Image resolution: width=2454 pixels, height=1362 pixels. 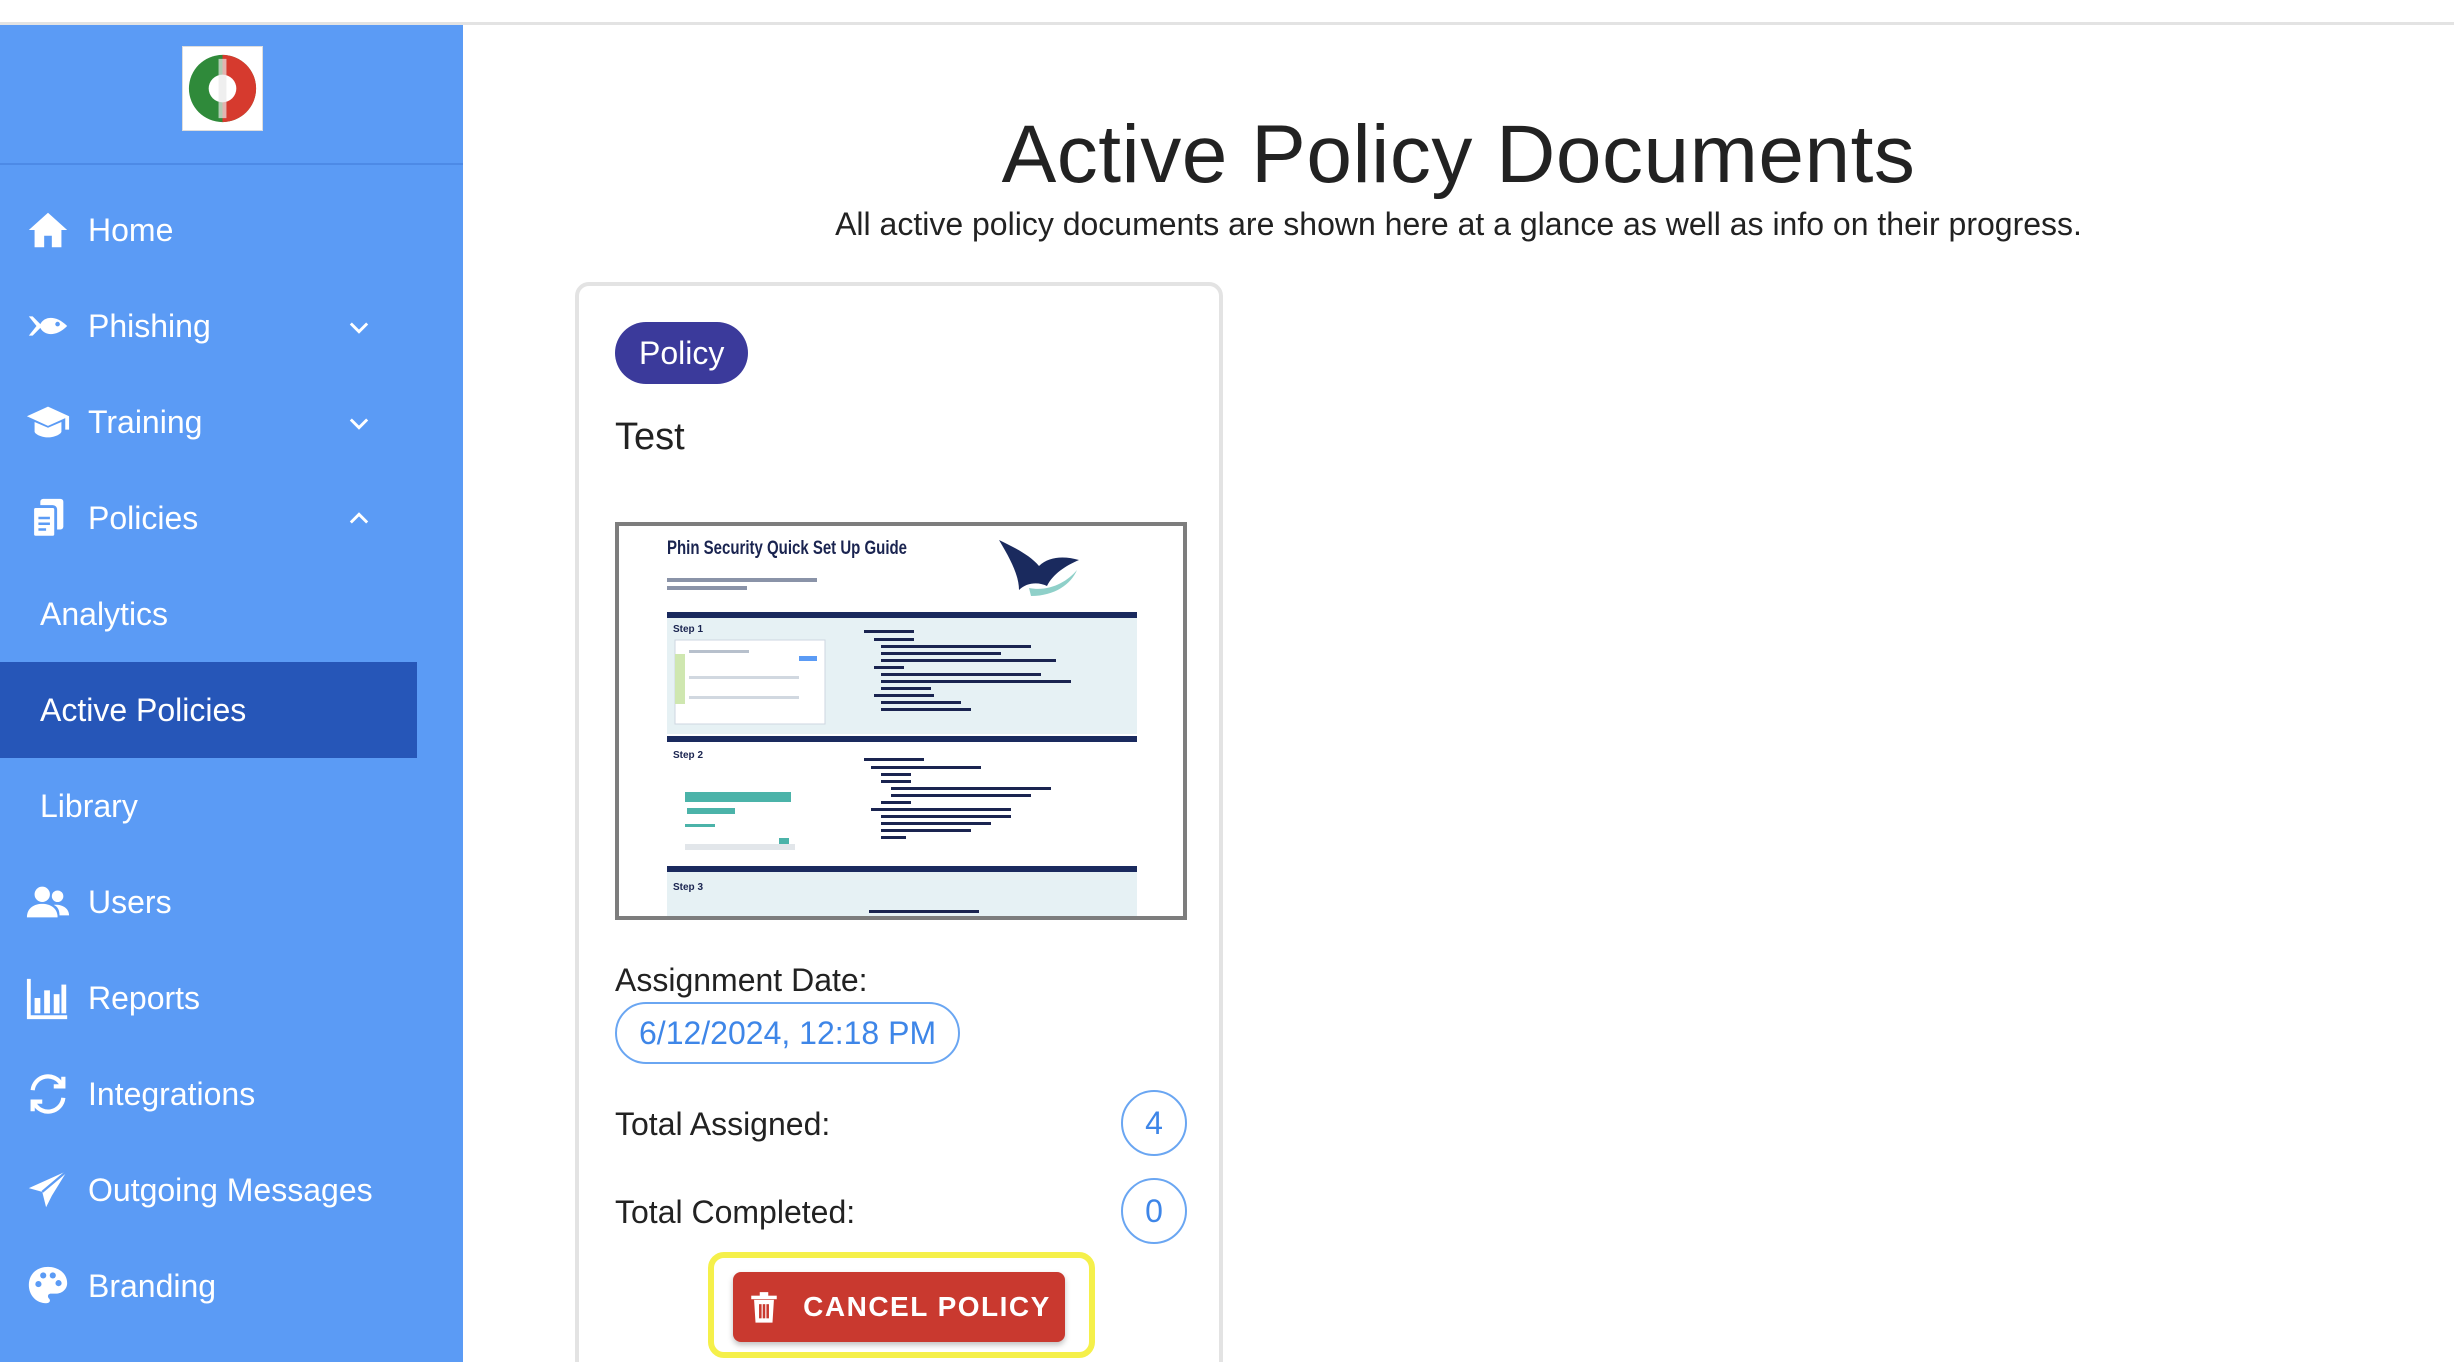 What do you see at coordinates (208, 806) in the screenshot?
I see `sidebar-subitem-library: Library` at bounding box center [208, 806].